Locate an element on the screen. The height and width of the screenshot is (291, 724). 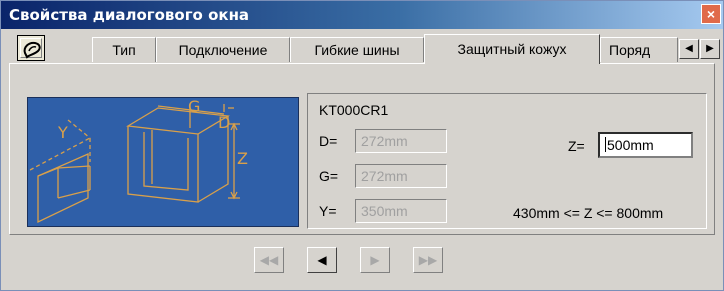
next-icon: ▶ is located at coordinates (375, 260).